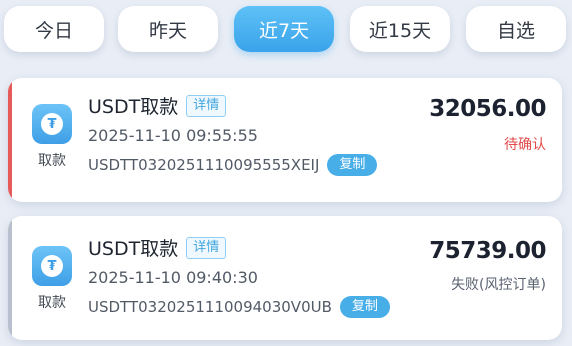 The width and height of the screenshot is (572, 346). Describe the element at coordinates (516, 29) in the screenshot. I see `tab-custom: 自选` at that location.